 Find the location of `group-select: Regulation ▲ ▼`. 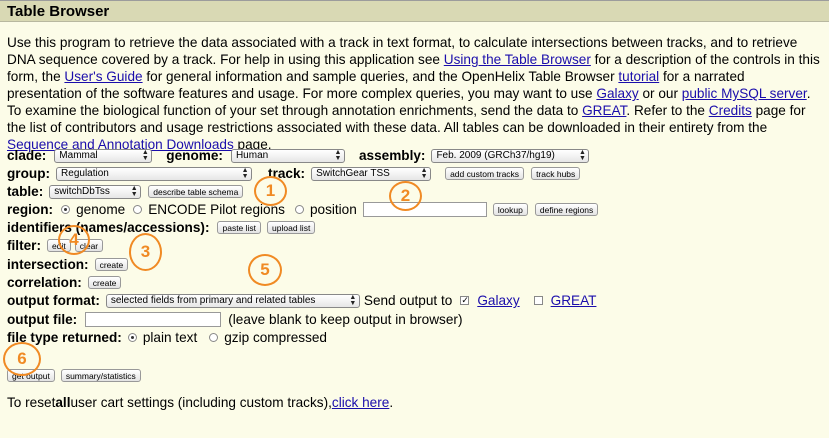

group-select: Regulation ▲ ▼ is located at coordinates (154, 173).